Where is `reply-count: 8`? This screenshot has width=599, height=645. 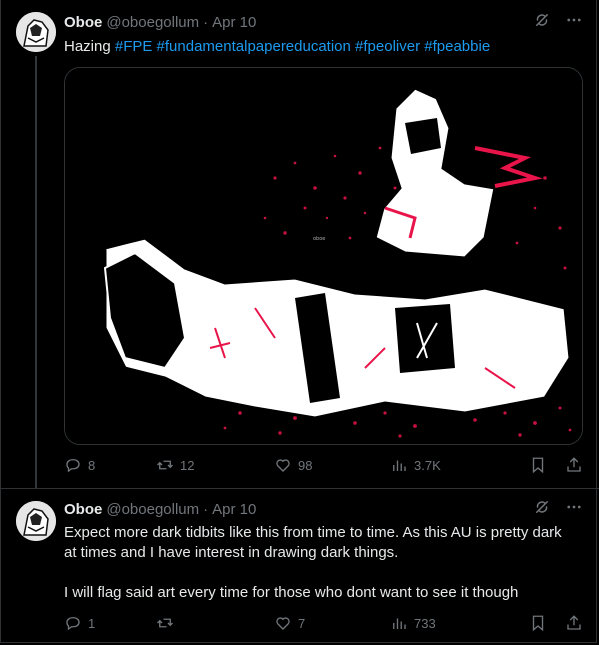 reply-count: 8 is located at coordinates (92, 465).